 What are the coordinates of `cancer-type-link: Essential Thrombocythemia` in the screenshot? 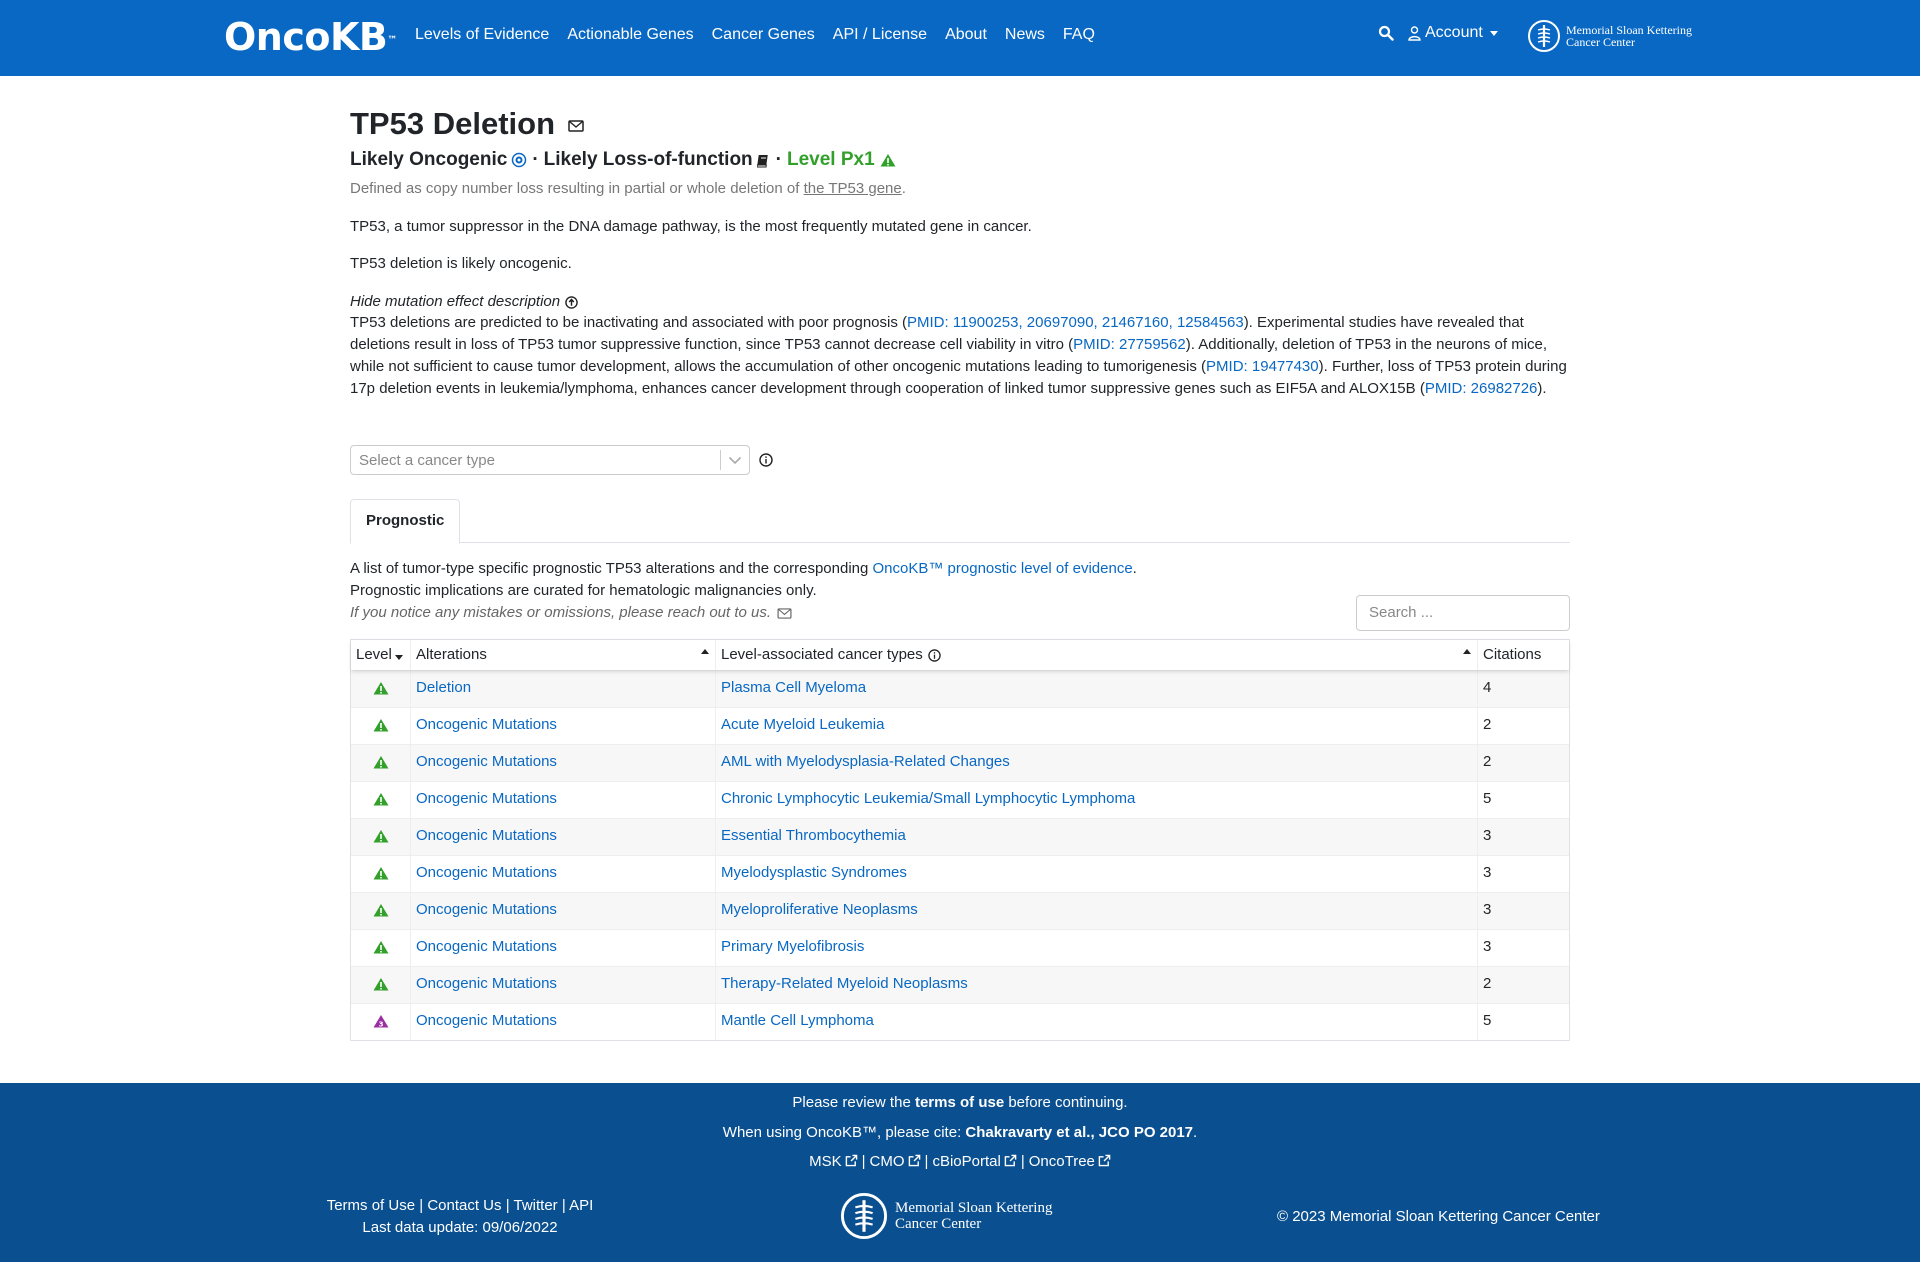 It's located at (813, 836).